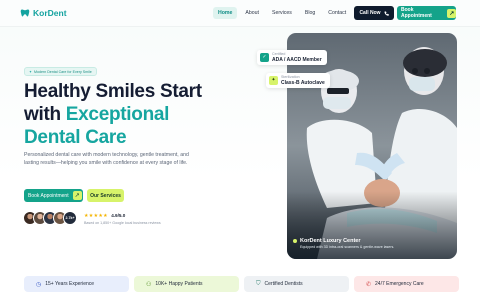 This screenshot has width=480, height=300. What do you see at coordinates (179, 284) in the screenshot?
I see `stat-patients-label: 10K+ Happy Patients` at bounding box center [179, 284].